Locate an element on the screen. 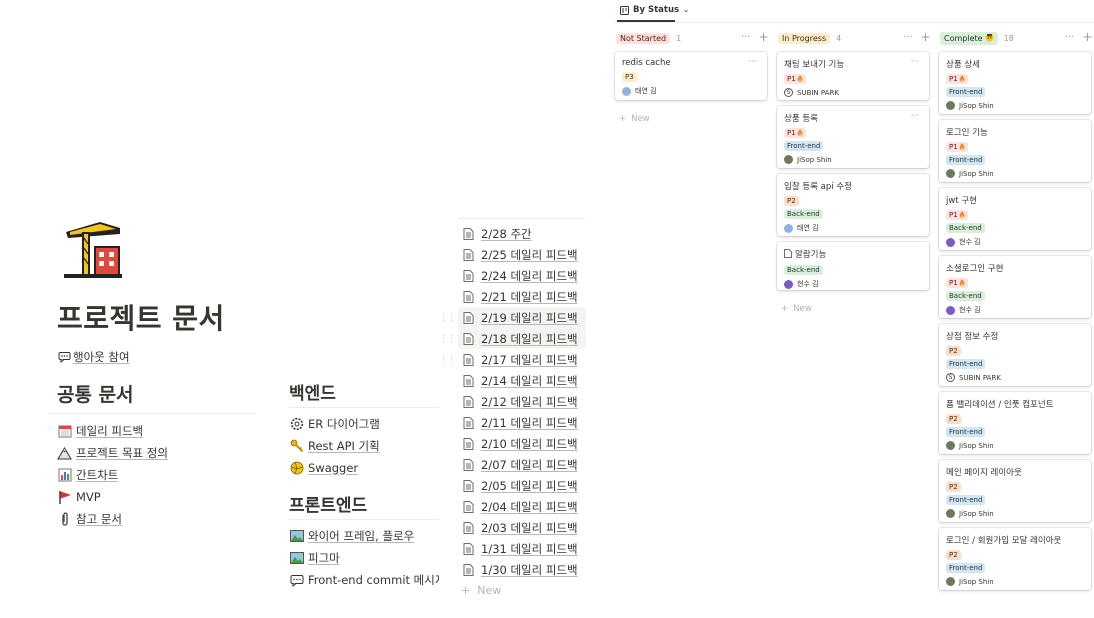  priority-label: P1 is located at coordinates (953, 147).